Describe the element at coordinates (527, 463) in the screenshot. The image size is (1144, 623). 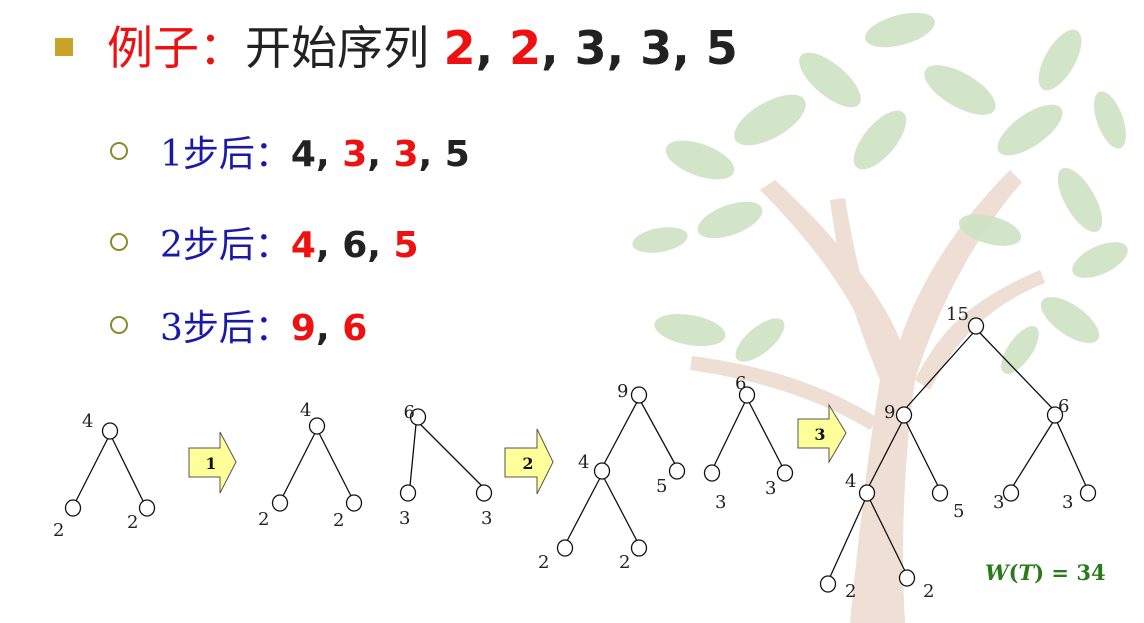
I see `arrow-label: 2` at that location.